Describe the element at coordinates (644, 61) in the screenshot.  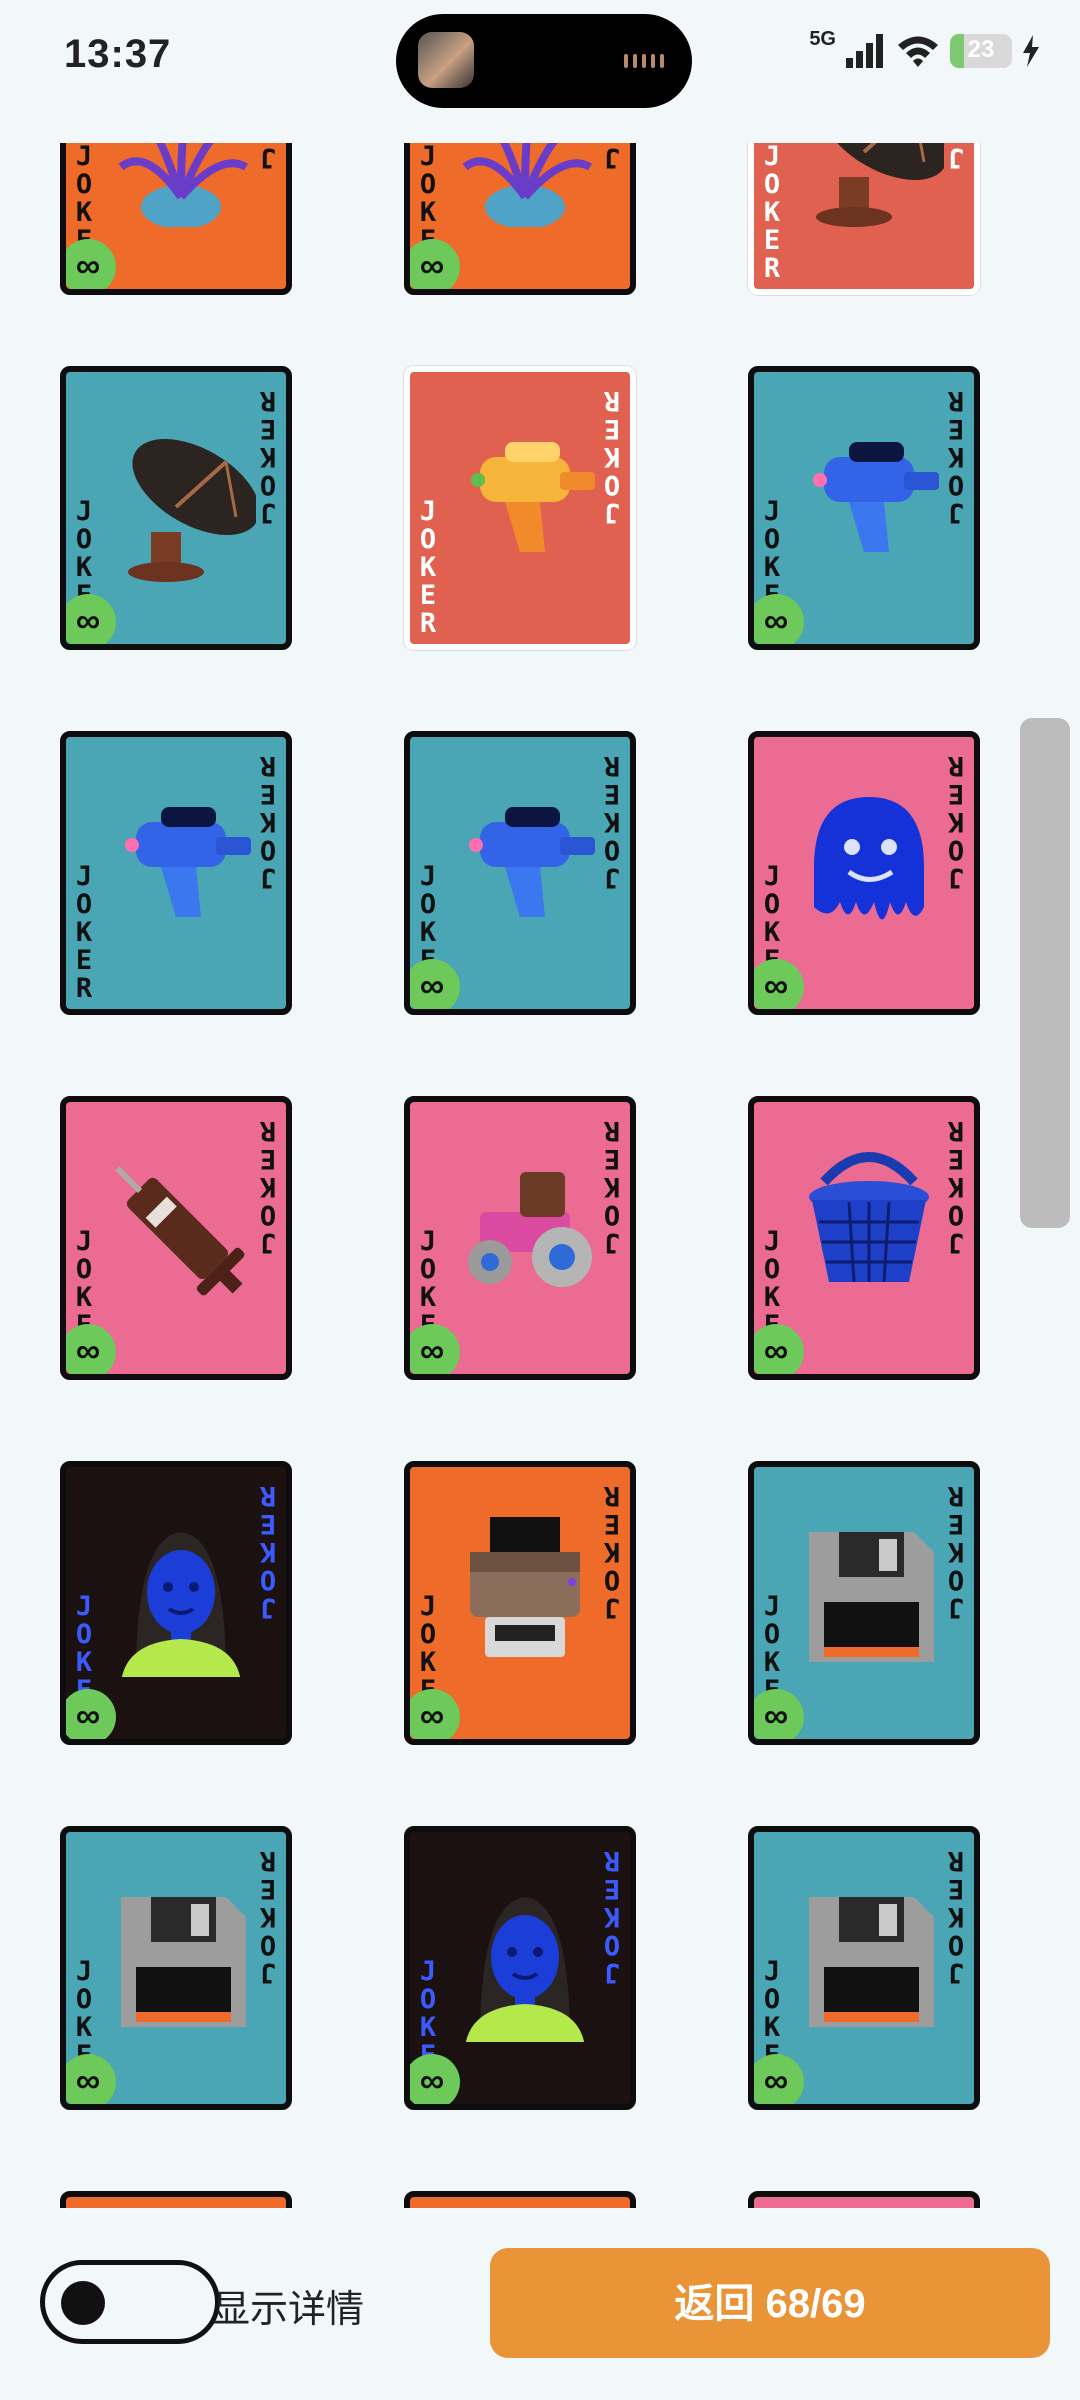
I see `audio-wave-icon` at that location.